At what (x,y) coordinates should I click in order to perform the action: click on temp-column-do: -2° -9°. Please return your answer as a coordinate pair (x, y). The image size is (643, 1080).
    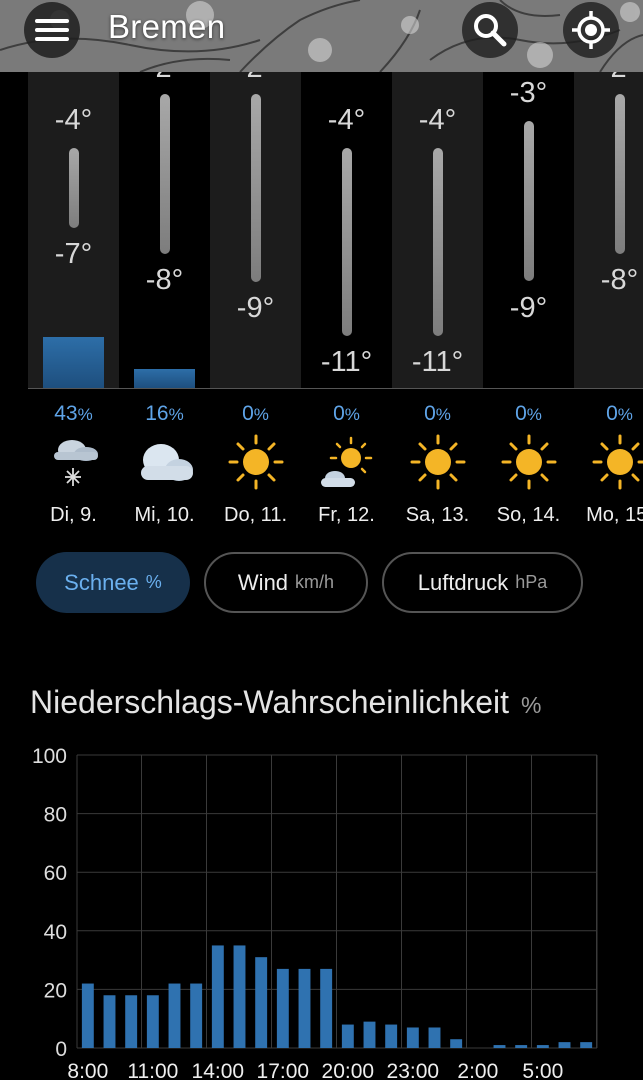
    Looking at the image, I should click on (255, 230).